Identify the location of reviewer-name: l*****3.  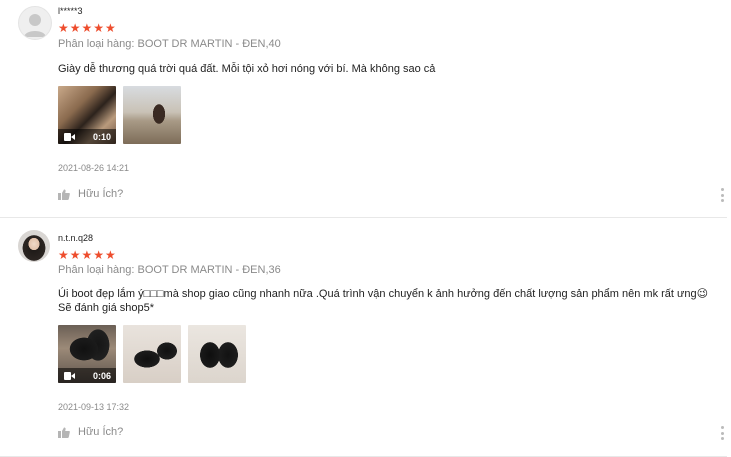
(70, 11).